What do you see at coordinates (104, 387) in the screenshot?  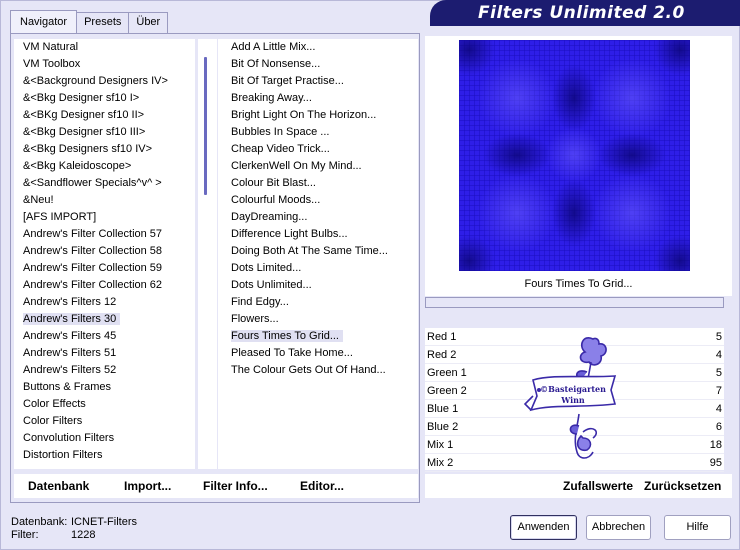 I see `category-item: Buttons & Frames` at bounding box center [104, 387].